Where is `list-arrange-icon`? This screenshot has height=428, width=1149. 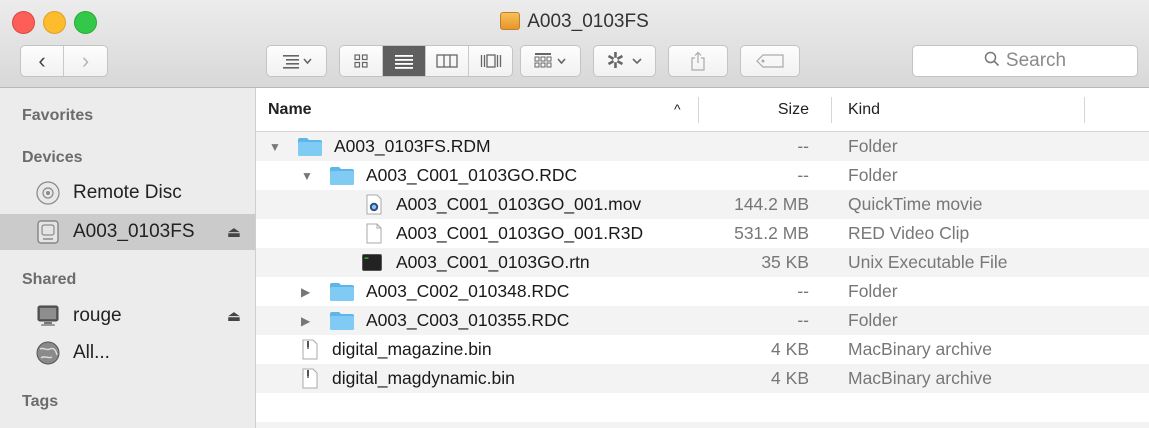
list-arrange-icon is located at coordinates (297, 62).